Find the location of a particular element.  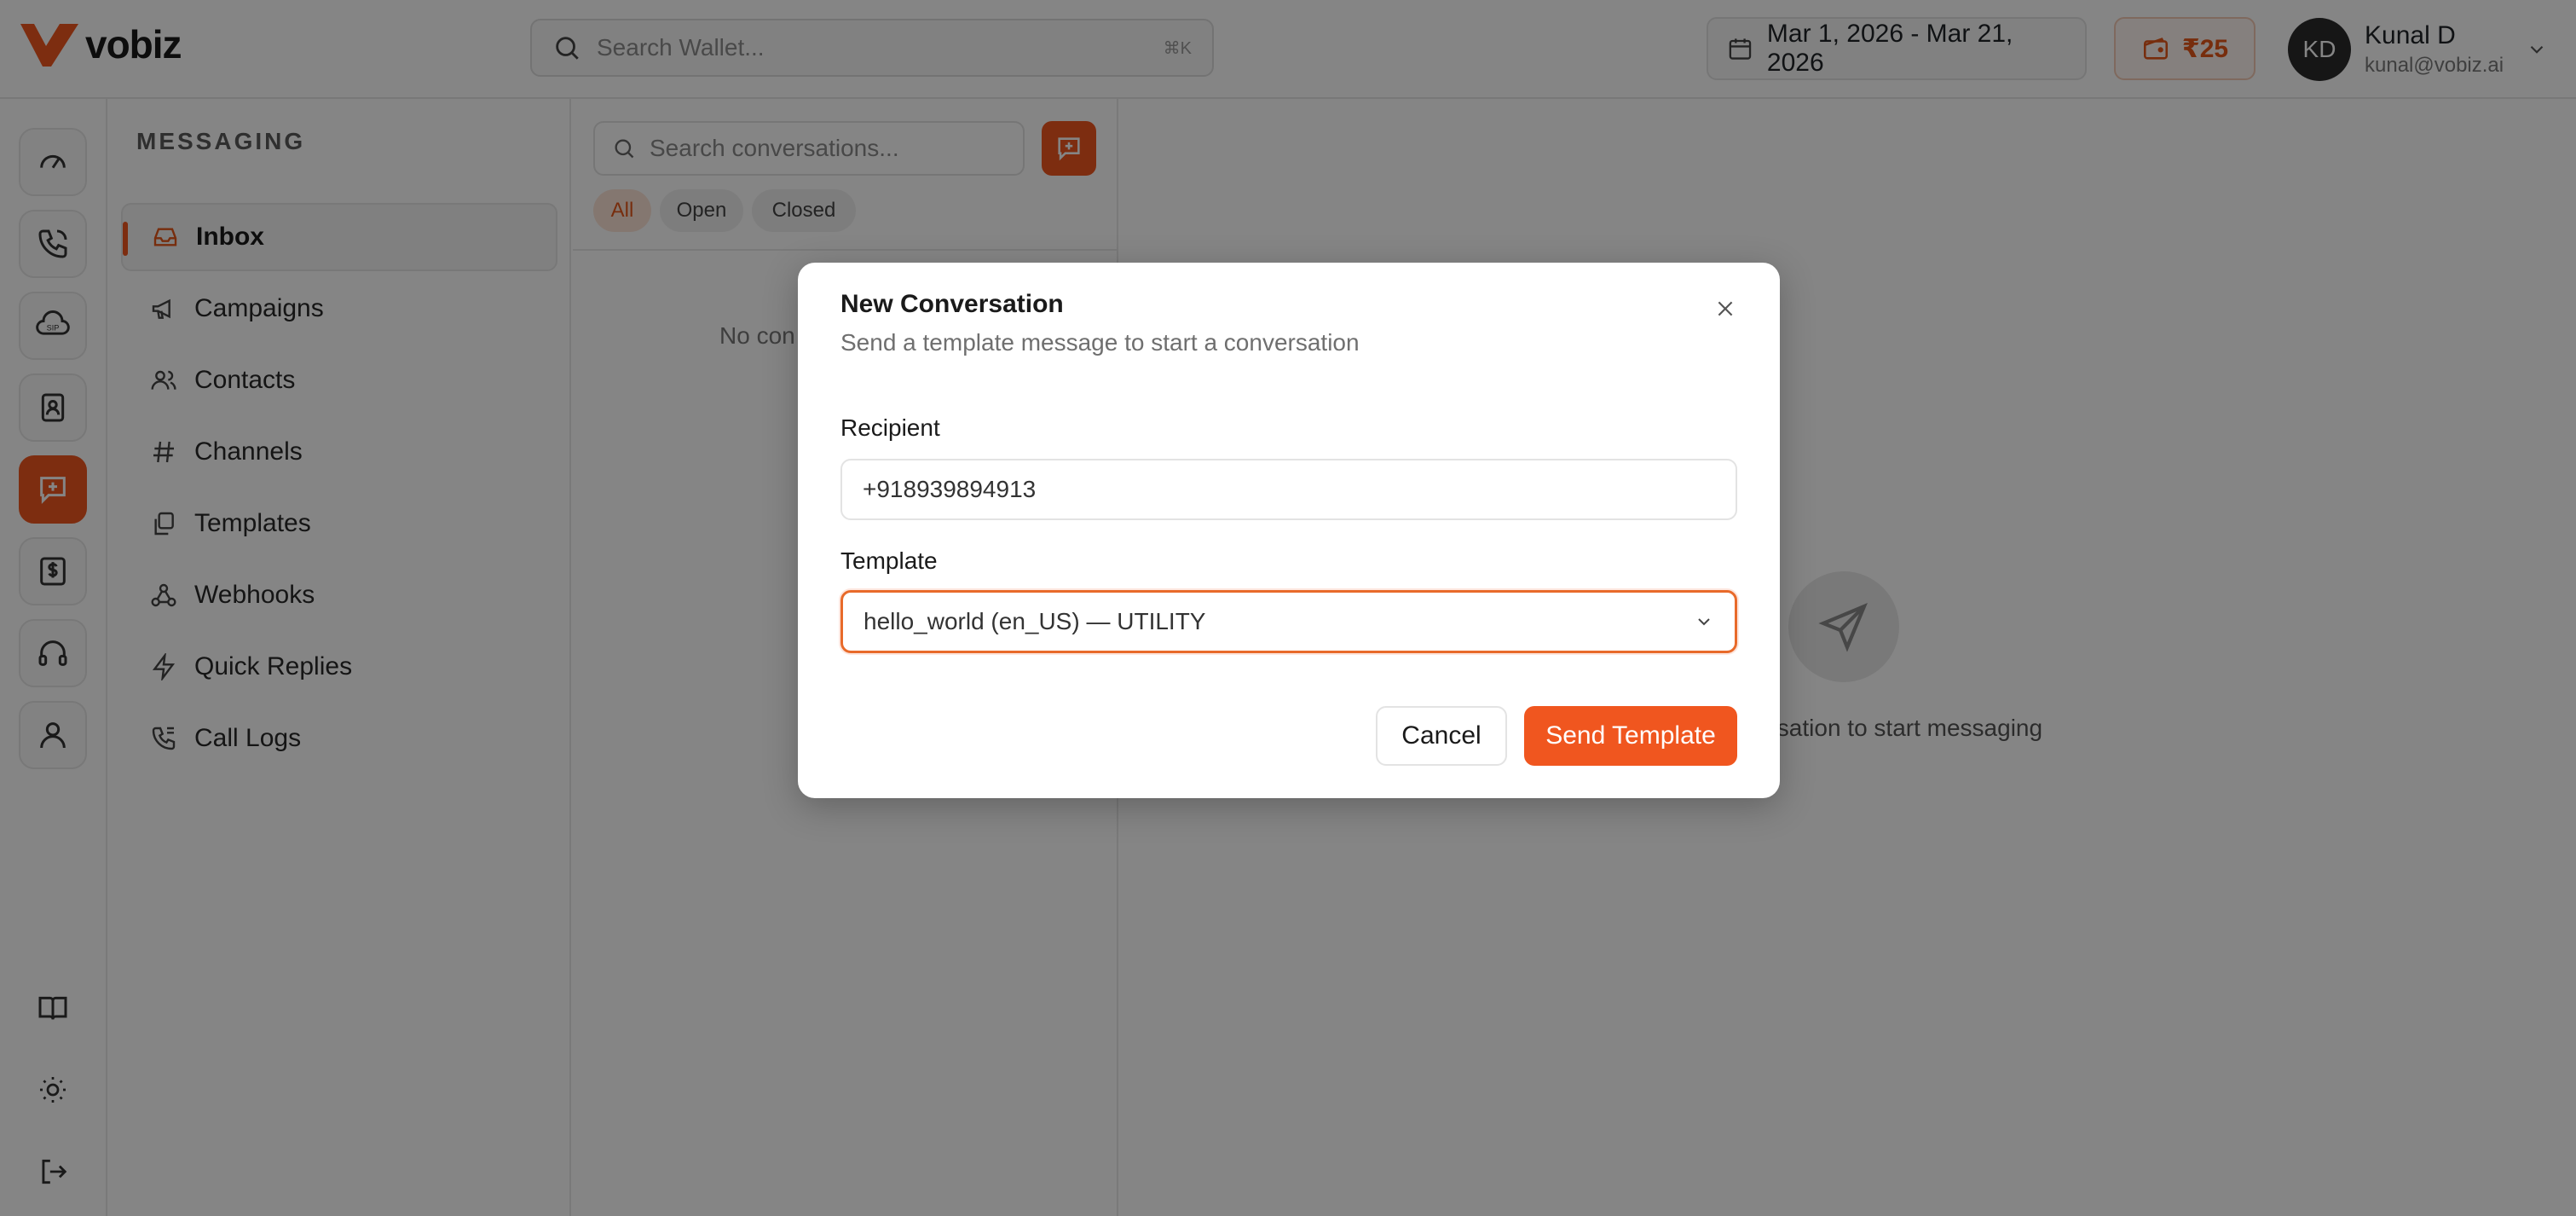

recipient-label: Recipient is located at coordinates (890, 427).